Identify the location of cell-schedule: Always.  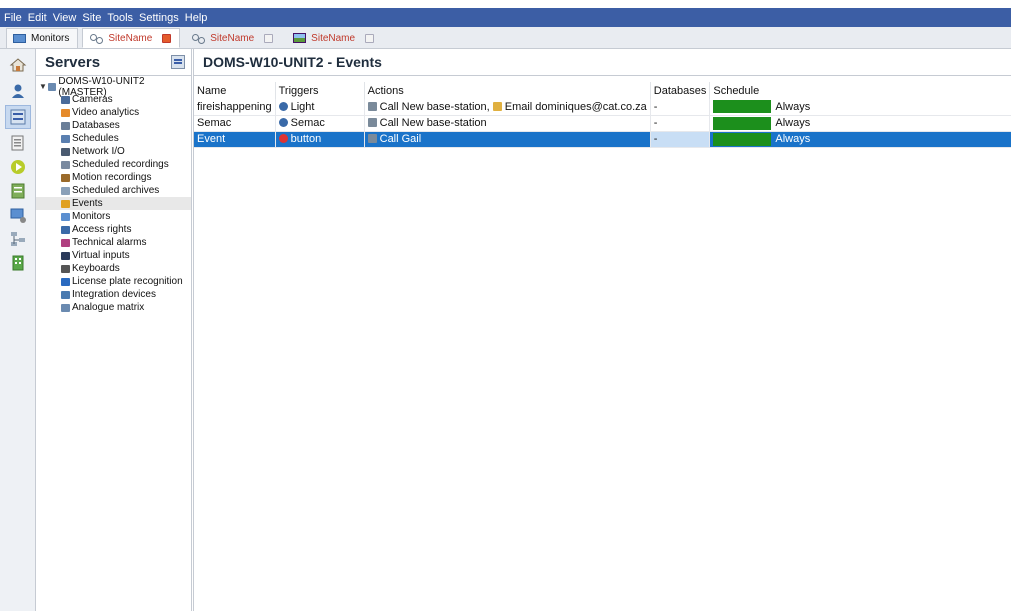
(860, 123).